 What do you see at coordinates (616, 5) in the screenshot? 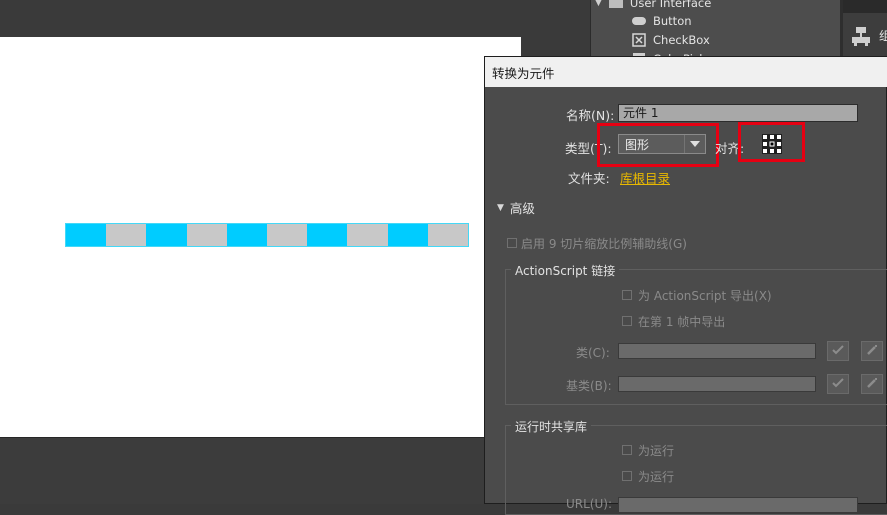
I see `folder-icon` at bounding box center [616, 5].